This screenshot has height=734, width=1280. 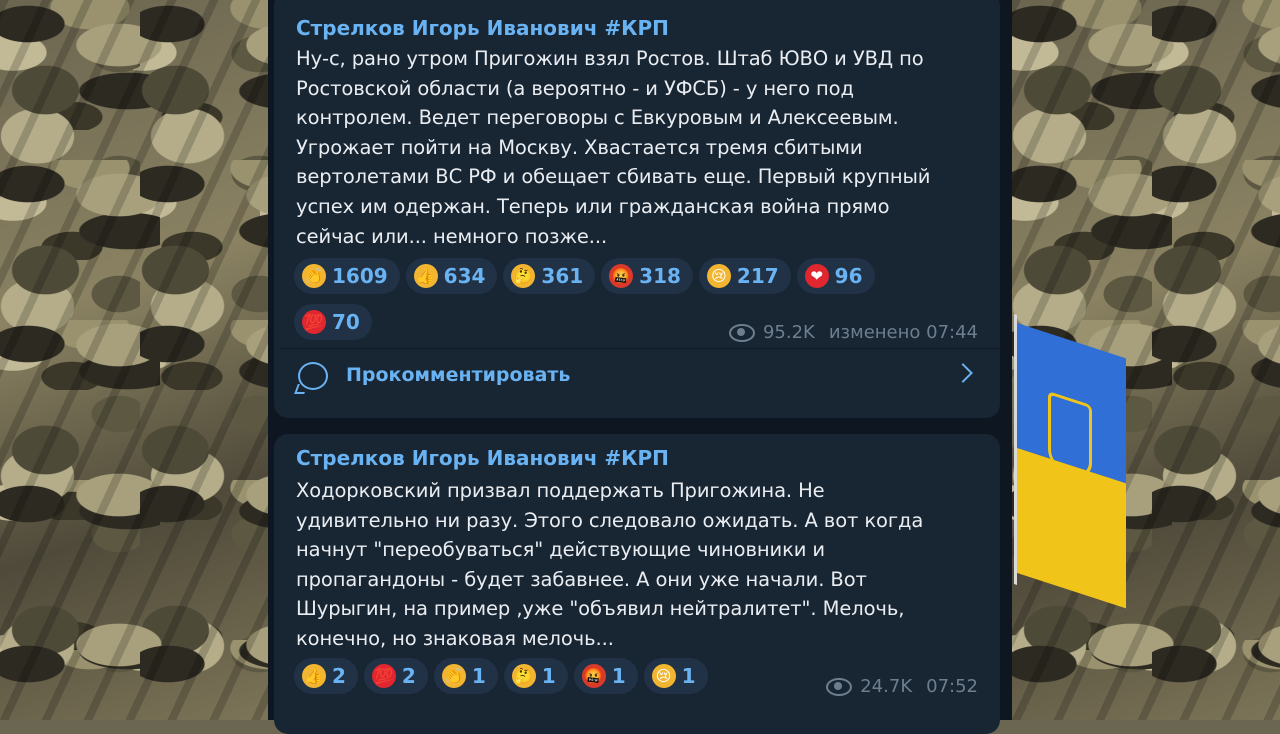 What do you see at coordinates (903, 332) in the screenshot?
I see `edited-timestamp: изменено 07:44` at bounding box center [903, 332].